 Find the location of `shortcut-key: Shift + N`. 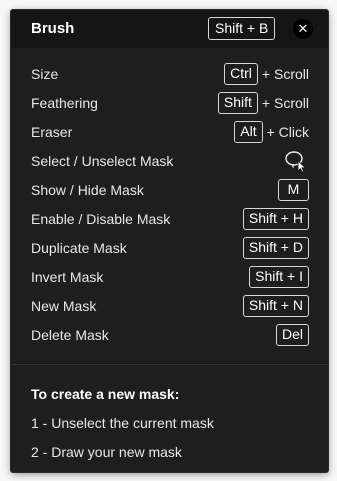

shortcut-key: Shift + N is located at coordinates (275, 306).